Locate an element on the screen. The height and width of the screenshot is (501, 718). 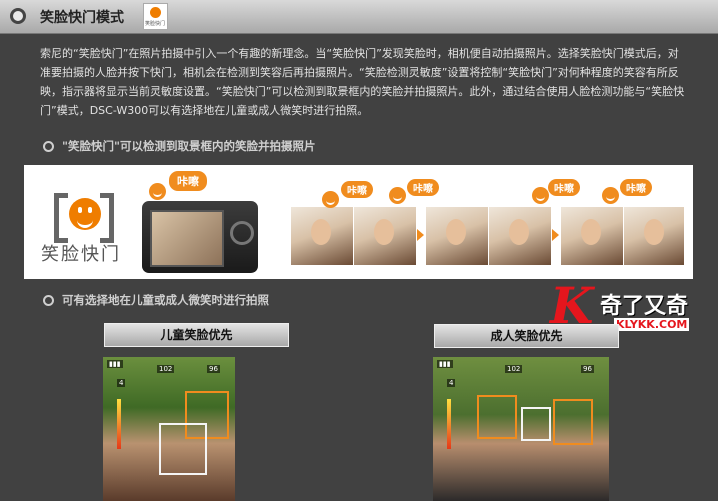
section-heading-detect: "笑脸快门"可以检测到取景框内的笑脸并拍摄照片 is located at coordinates (179, 146).